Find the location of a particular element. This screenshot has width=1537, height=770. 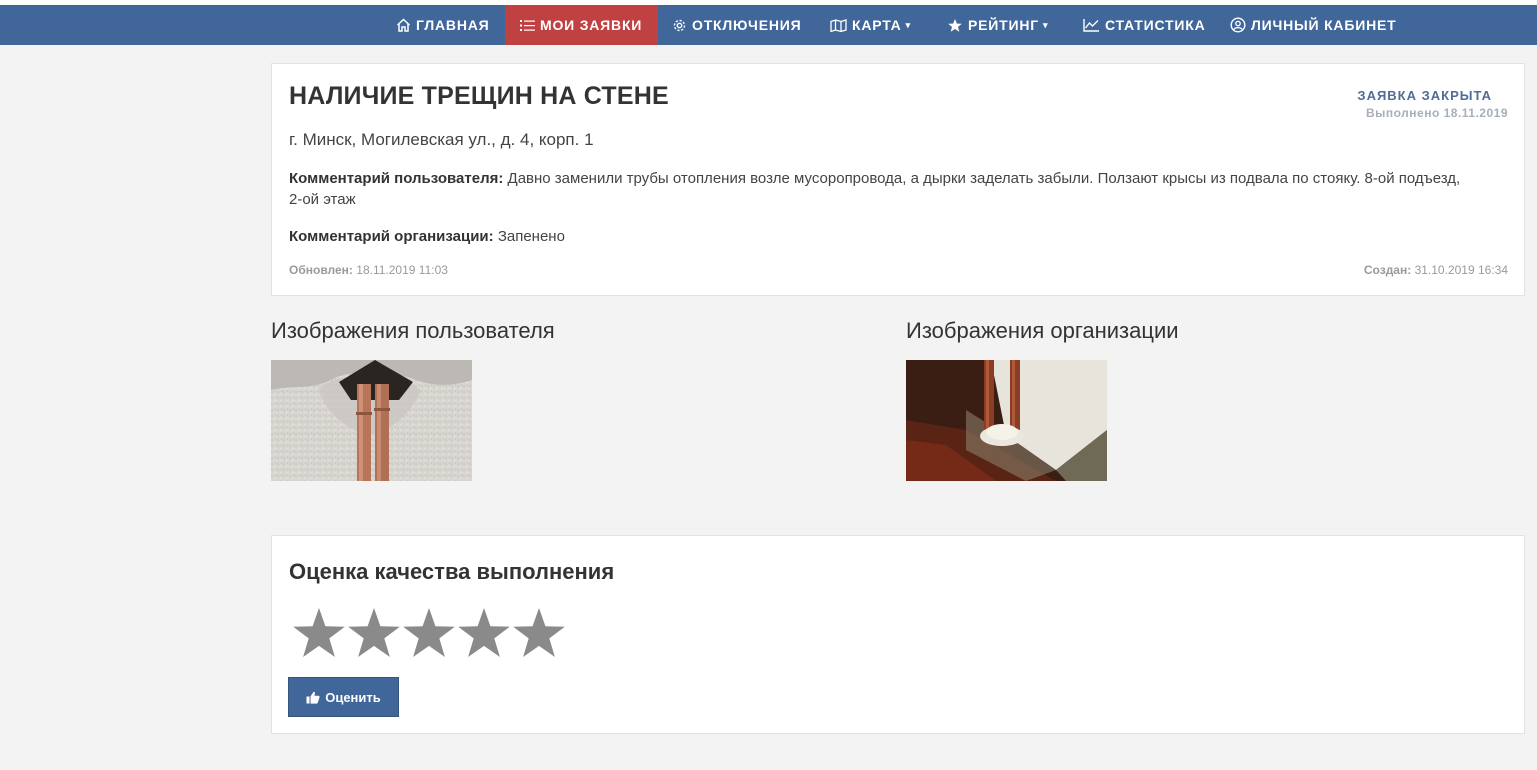

star-rating is located at coordinates (428, 633).